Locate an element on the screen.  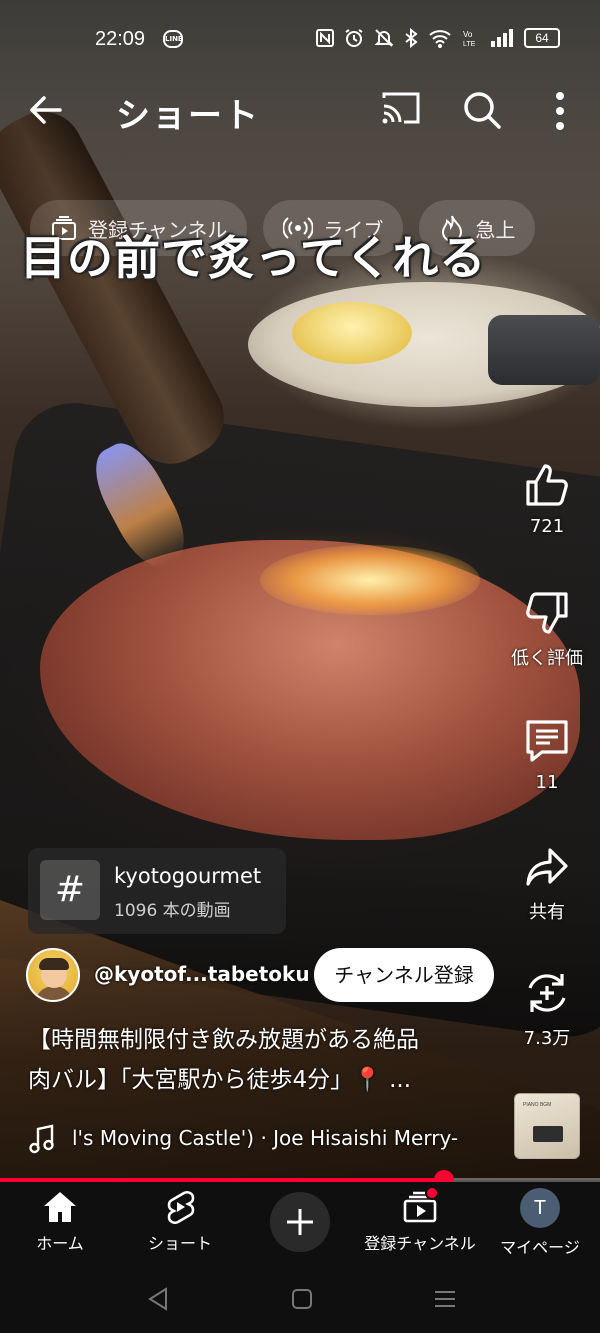
nav-mypage-label: マイページ is located at coordinates (540, 1247).